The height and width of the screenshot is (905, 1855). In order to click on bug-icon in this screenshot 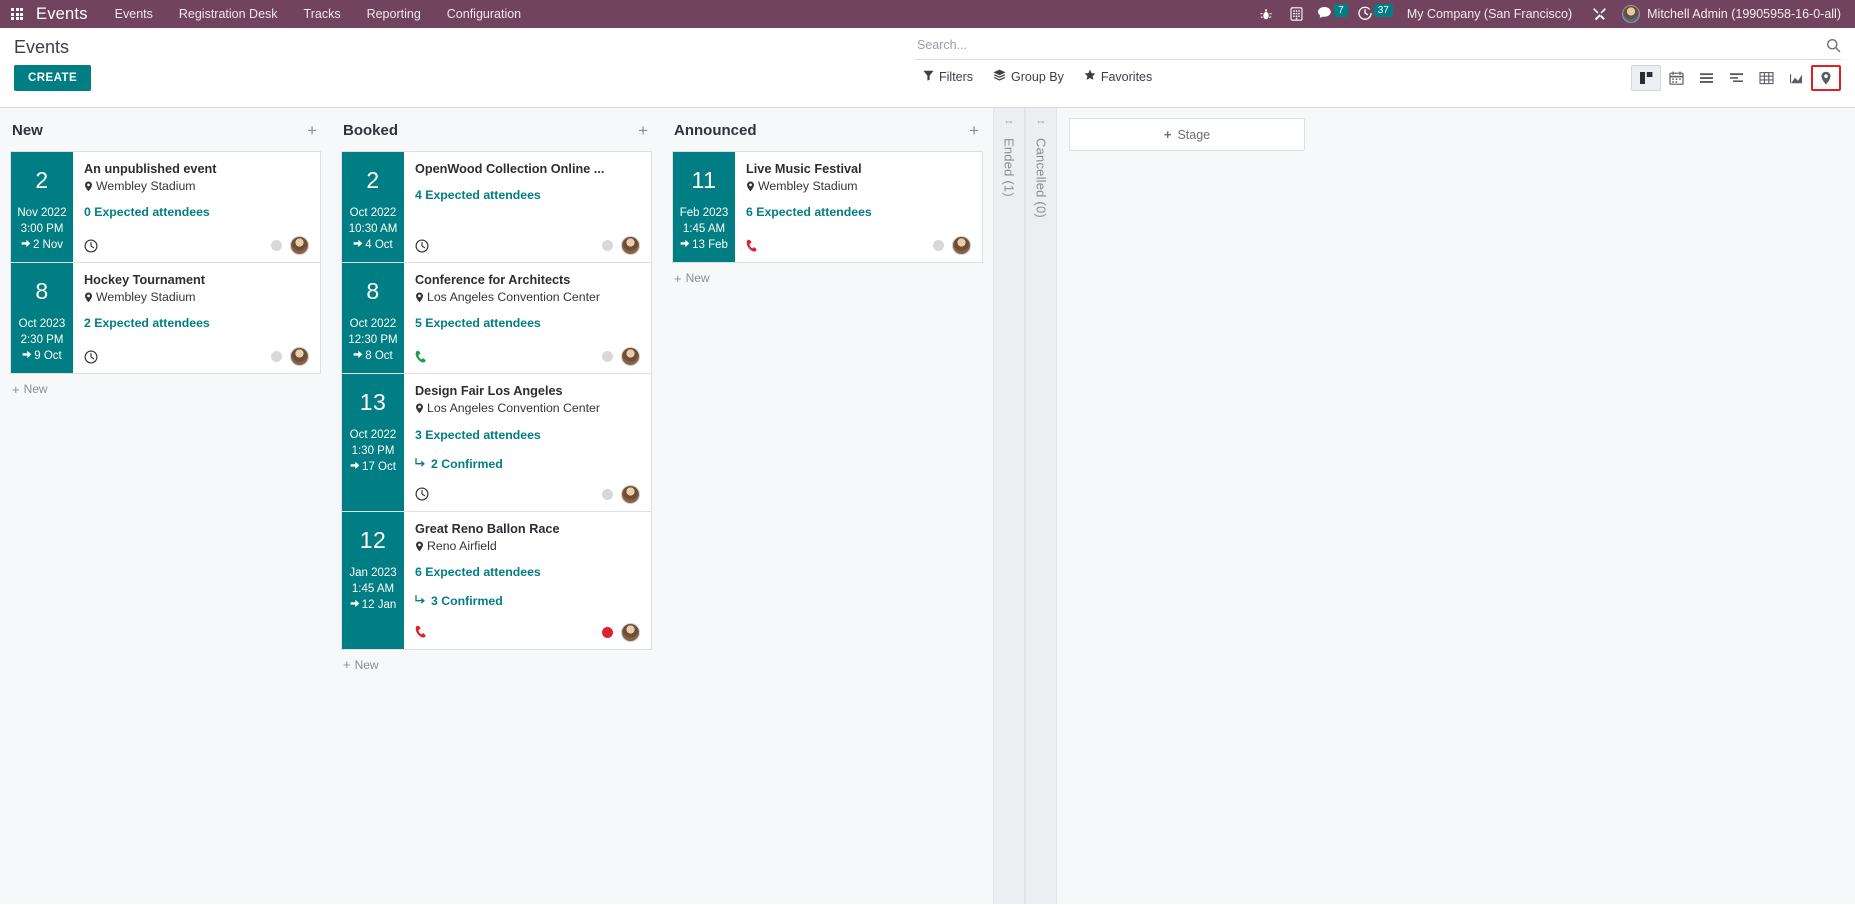, I will do `click(1266, 14)`.